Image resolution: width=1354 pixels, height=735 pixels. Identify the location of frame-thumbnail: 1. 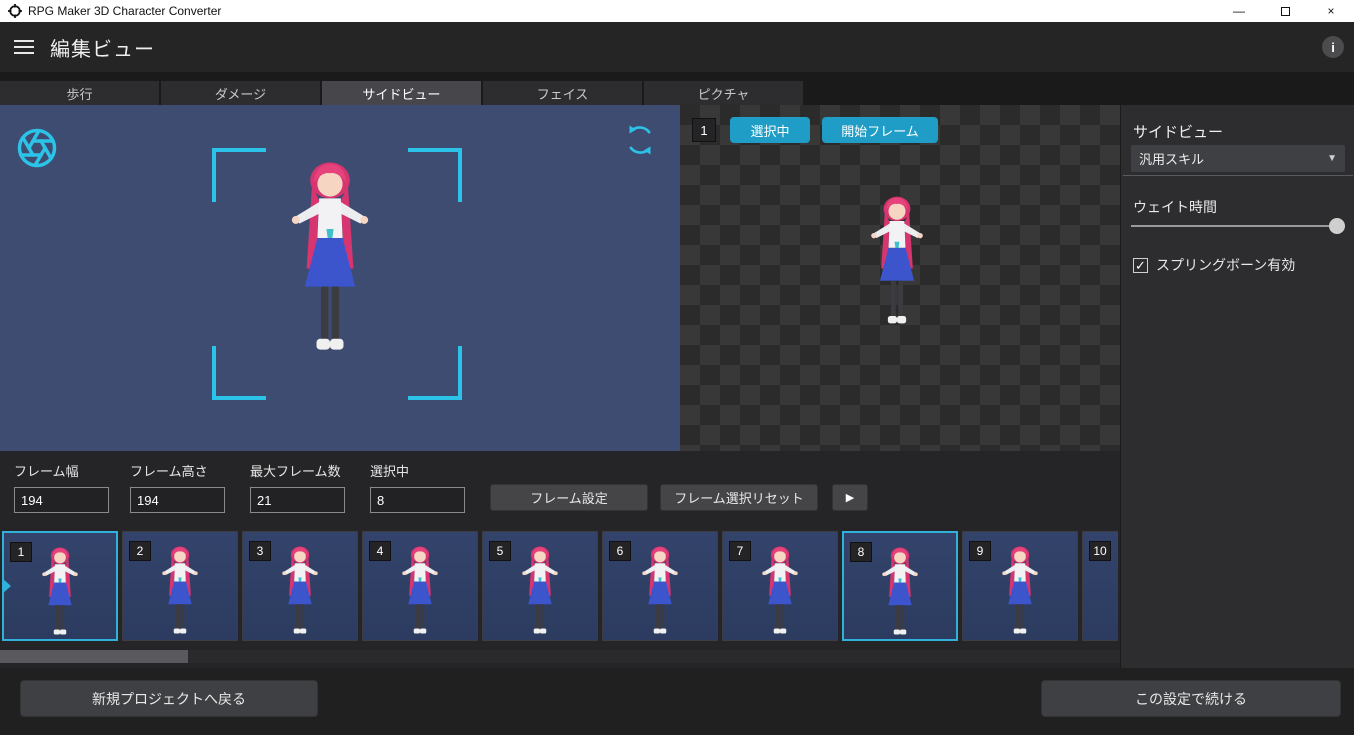
(60, 586).